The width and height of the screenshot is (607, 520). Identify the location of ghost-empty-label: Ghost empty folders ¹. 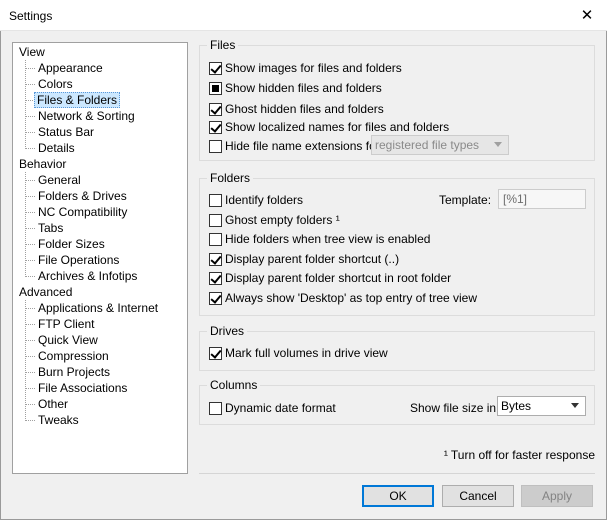
(282, 220).